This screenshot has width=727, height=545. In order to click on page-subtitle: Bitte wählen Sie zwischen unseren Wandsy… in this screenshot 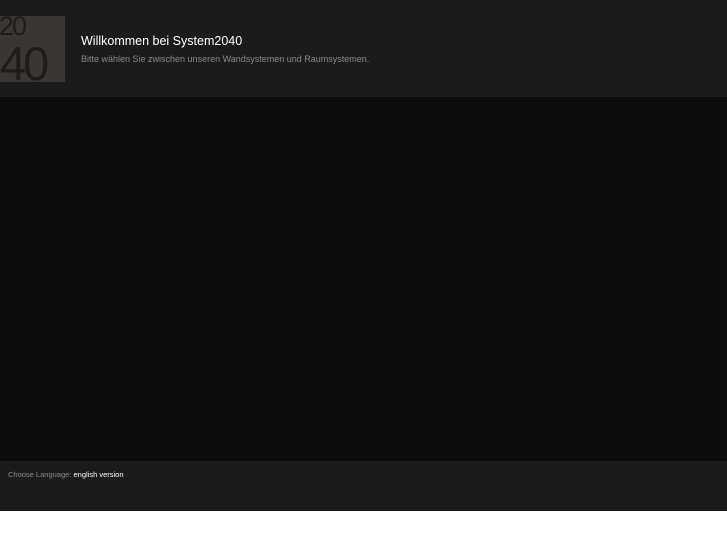, I will do `click(225, 59)`.